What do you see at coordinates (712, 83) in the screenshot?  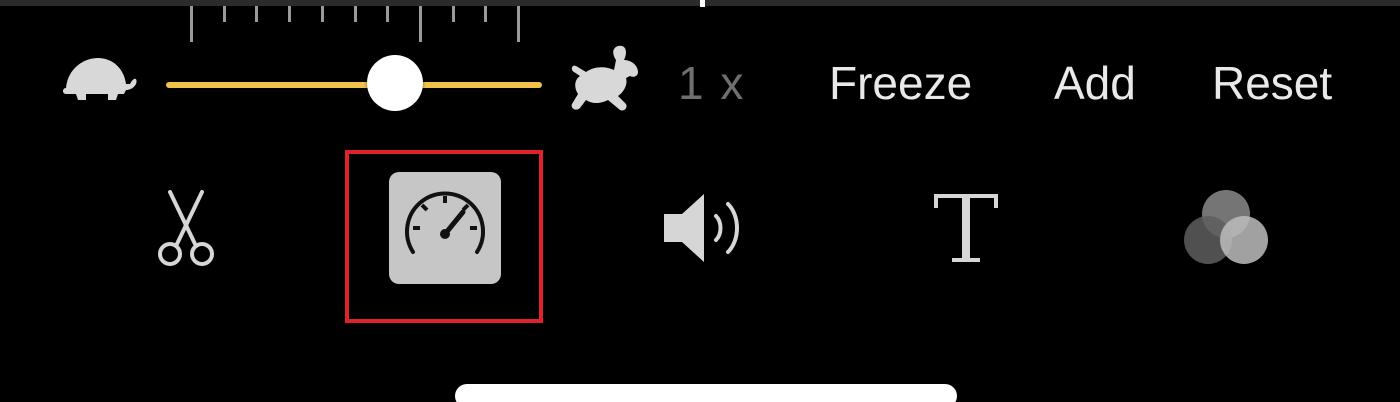 I see `speed-value: 1 x` at bounding box center [712, 83].